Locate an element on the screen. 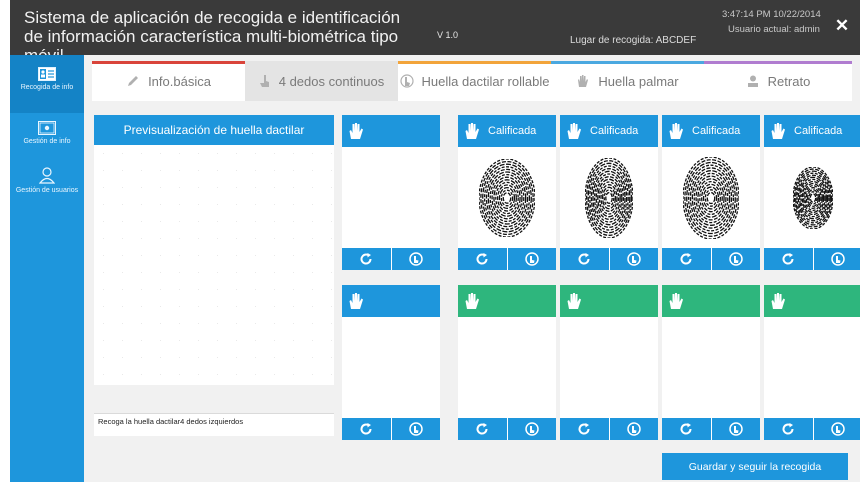  sidebar-item-gestion-usuarios: Gestión de usuarios is located at coordinates (47, 189).